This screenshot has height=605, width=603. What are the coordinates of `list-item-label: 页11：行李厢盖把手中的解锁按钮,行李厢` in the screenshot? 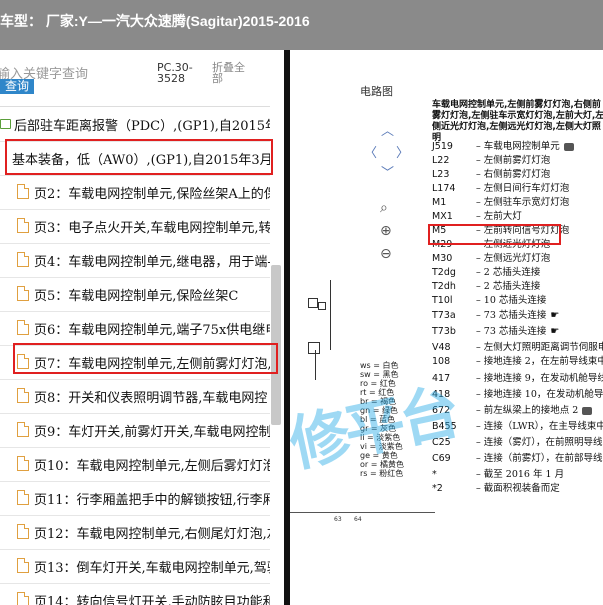 It's located at (152, 500).